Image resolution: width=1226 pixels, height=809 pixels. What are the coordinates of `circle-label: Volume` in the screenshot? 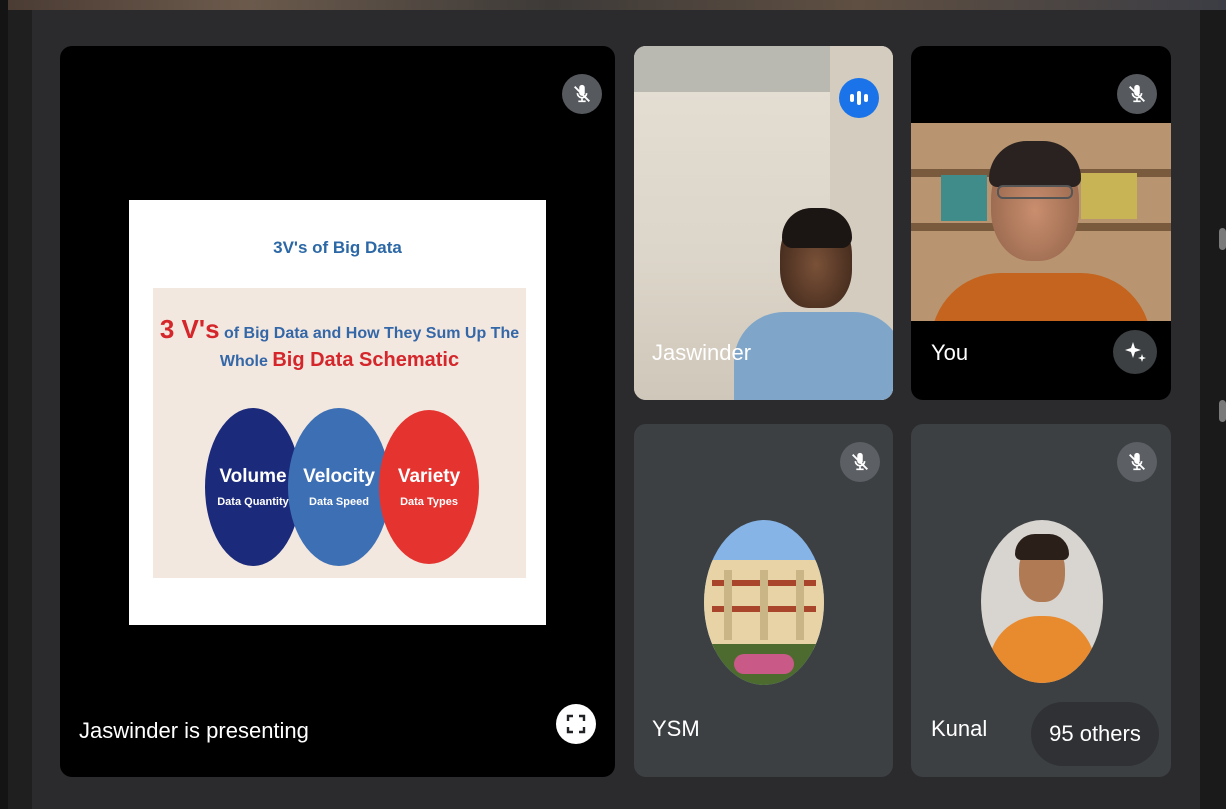 It's located at (253, 476).